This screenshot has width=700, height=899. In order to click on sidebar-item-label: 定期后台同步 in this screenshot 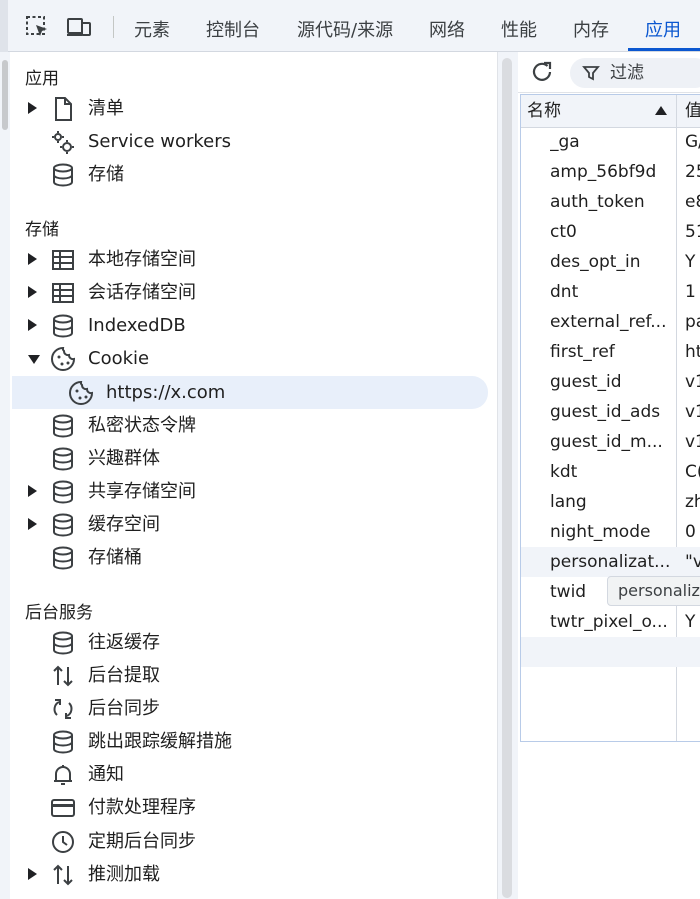, I will do `click(142, 841)`.